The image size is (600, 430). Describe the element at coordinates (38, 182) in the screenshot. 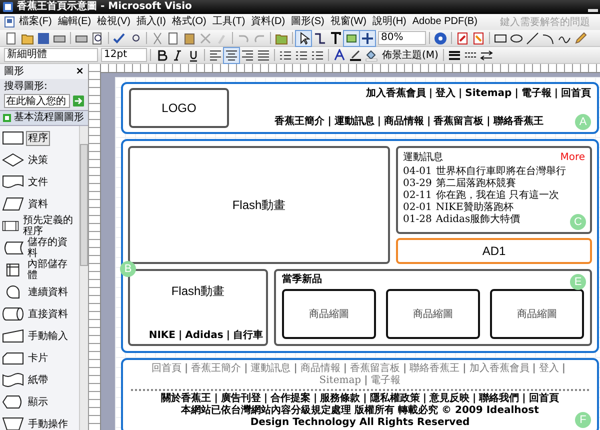

I see `shape-label: 文件` at that location.